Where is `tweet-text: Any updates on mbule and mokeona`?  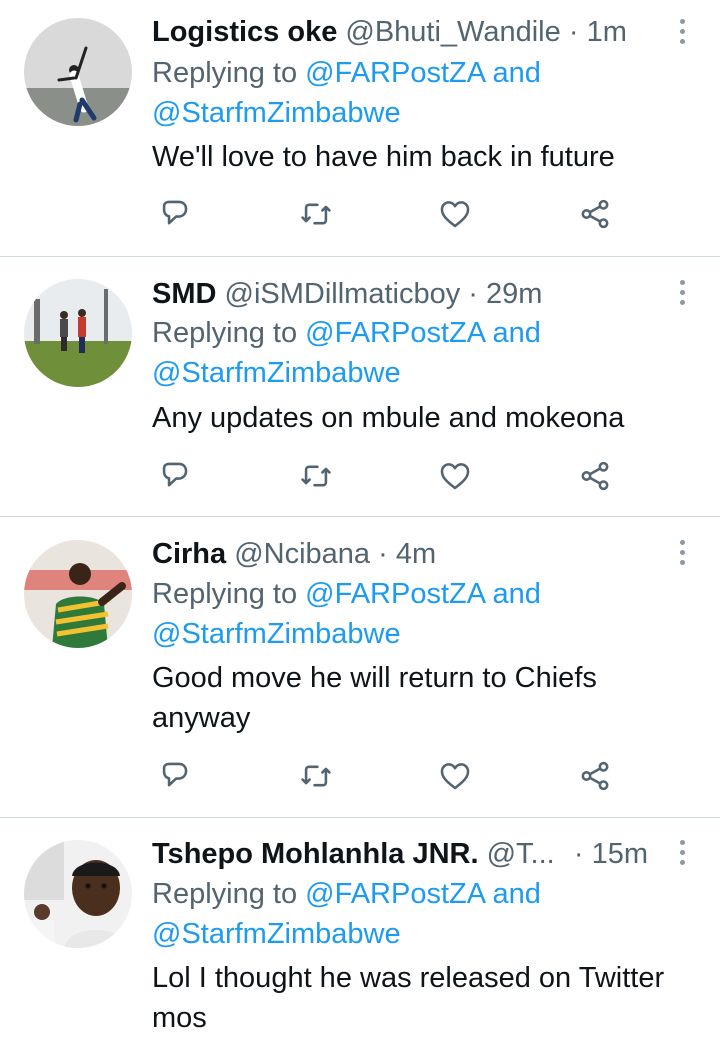
tweet-text: Any updates on mbule and mokeona is located at coordinates (388, 418).